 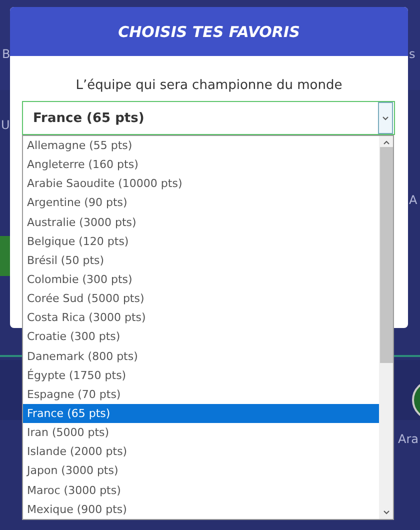 I want to click on modal-title: CHOISIS TES FAVORIS, so click(x=209, y=31).